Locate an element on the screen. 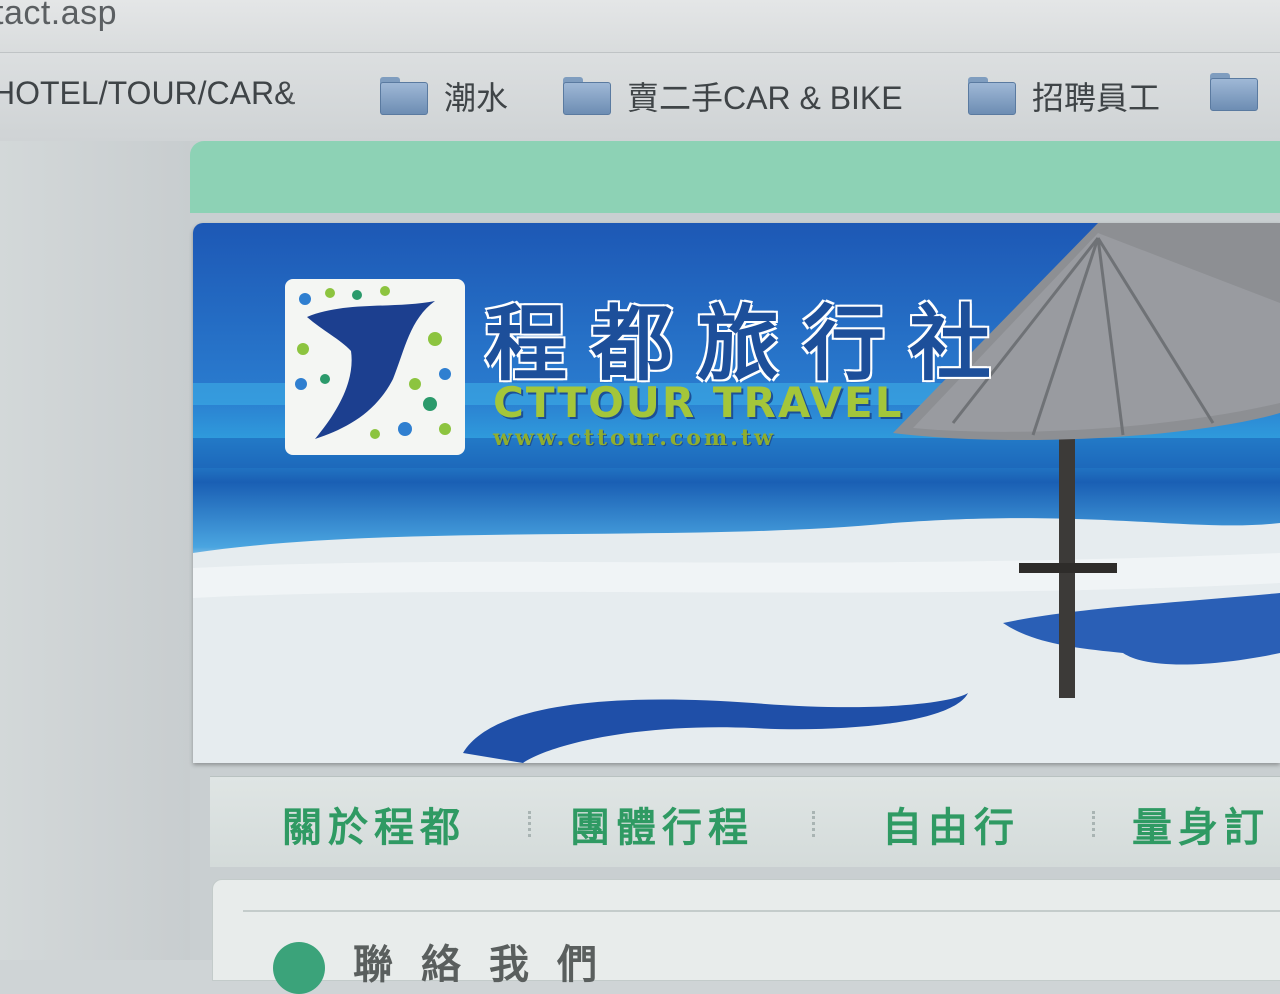 The width and height of the screenshot is (1280, 994). bookmark-label: 招聘員工 is located at coordinates (1096, 98).